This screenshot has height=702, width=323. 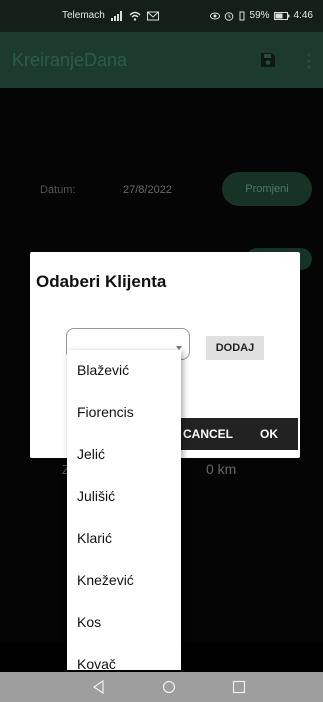 What do you see at coordinates (281, 15) in the screenshot?
I see `battery-icon` at bounding box center [281, 15].